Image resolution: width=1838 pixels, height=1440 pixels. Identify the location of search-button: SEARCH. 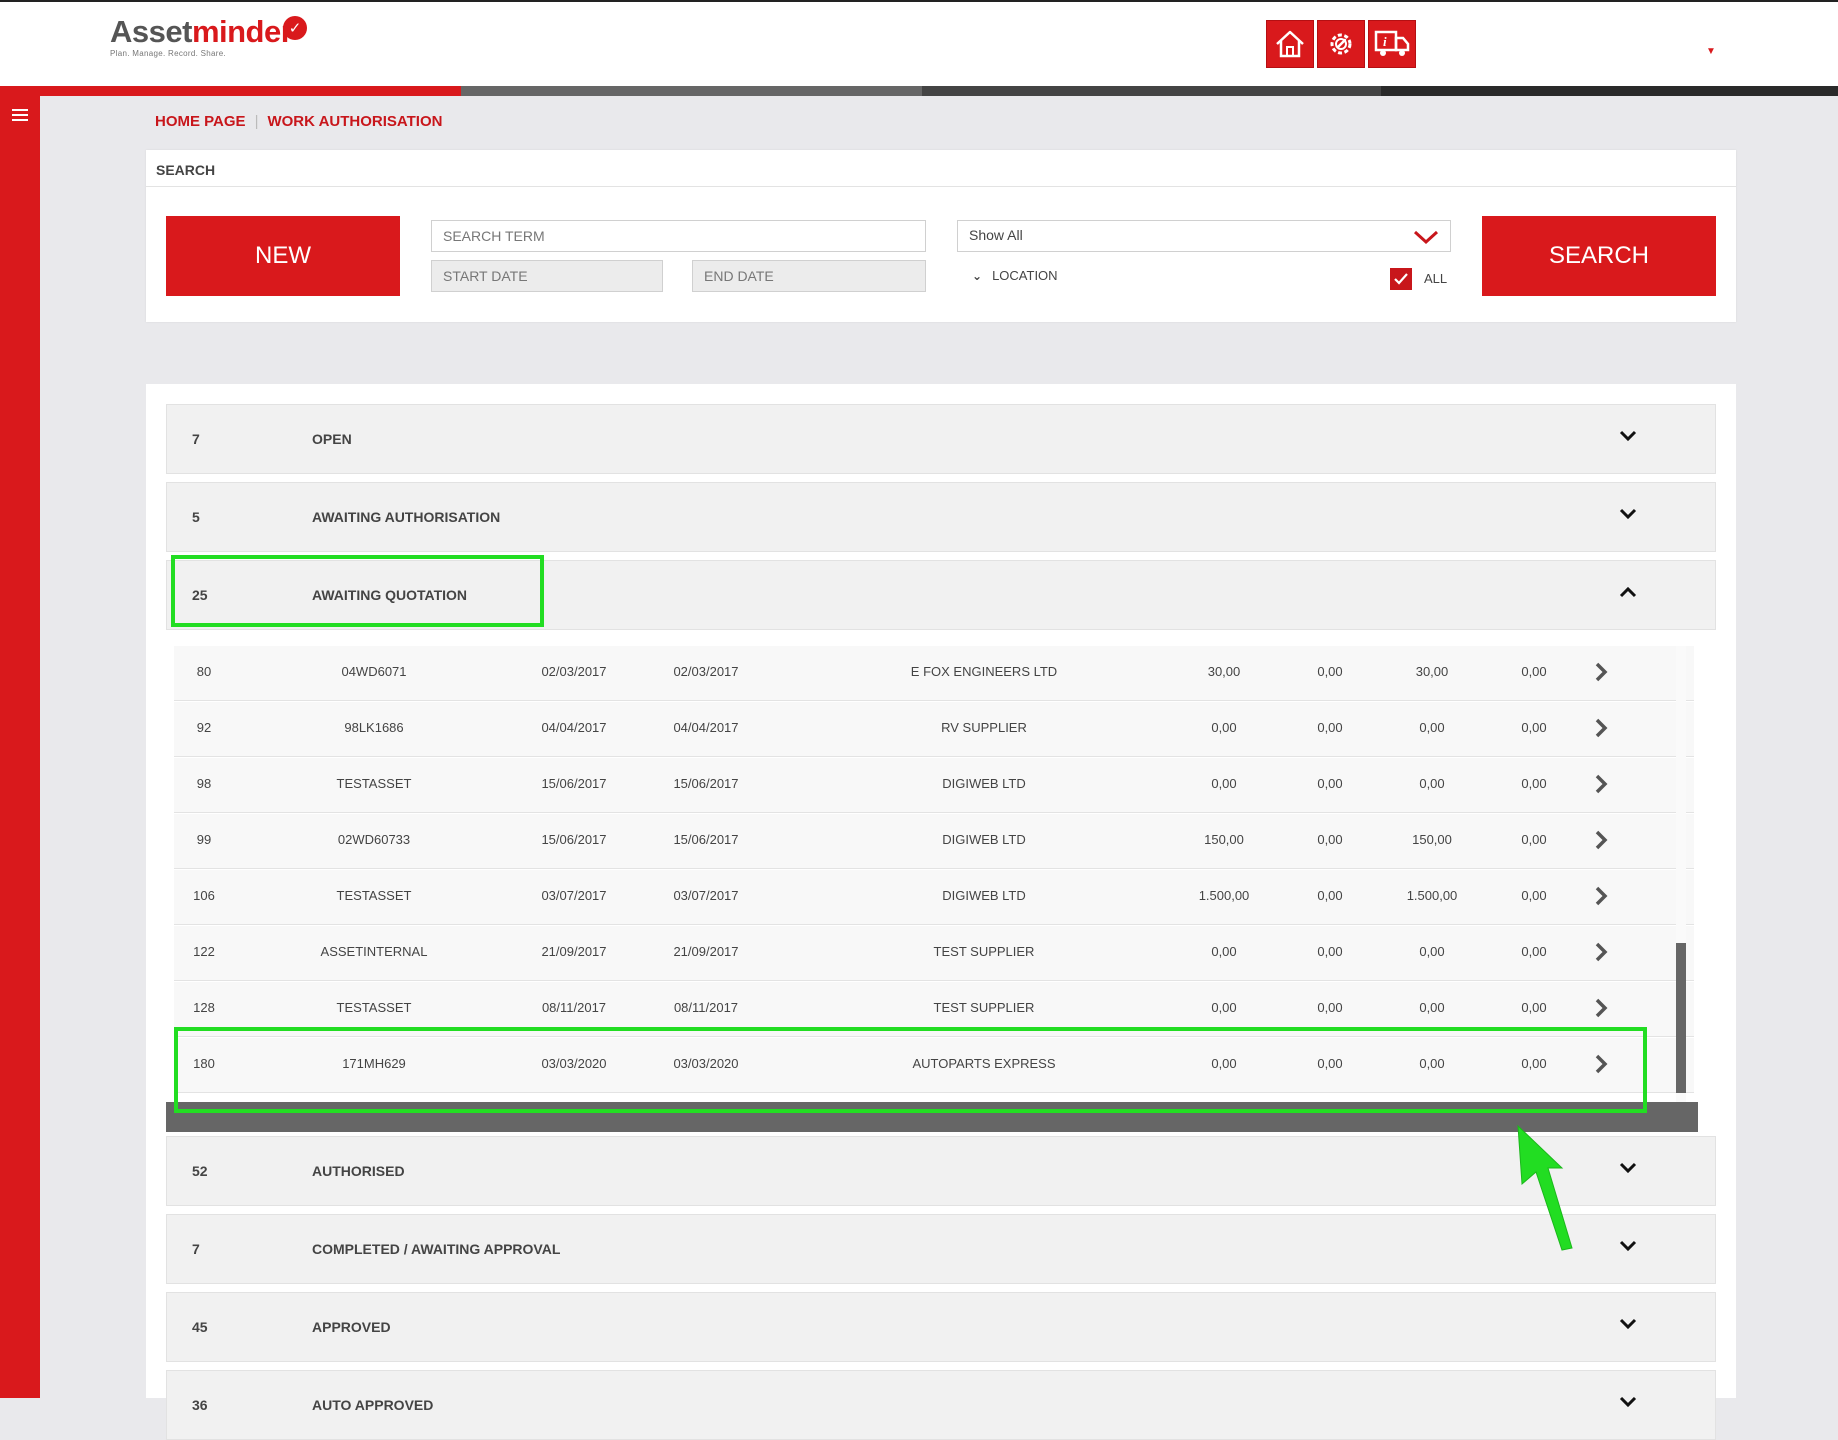
(1599, 256).